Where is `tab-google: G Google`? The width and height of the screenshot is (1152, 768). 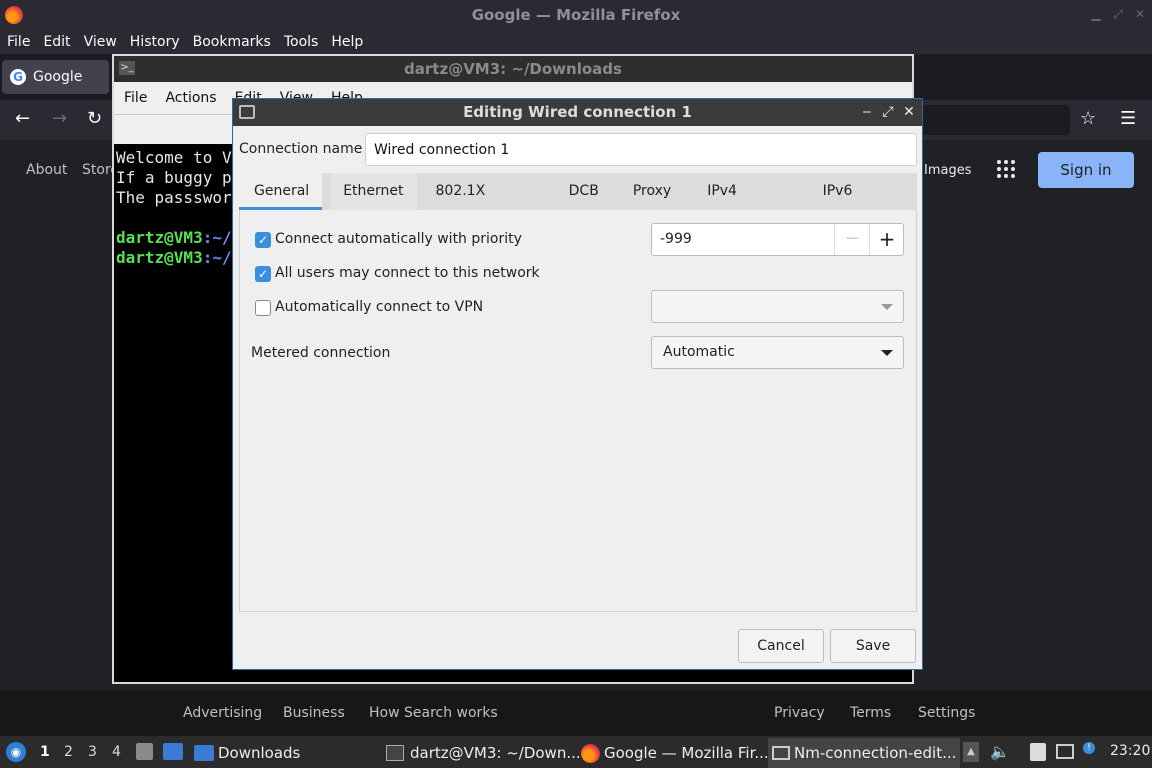 tab-google: G Google is located at coordinates (55, 77).